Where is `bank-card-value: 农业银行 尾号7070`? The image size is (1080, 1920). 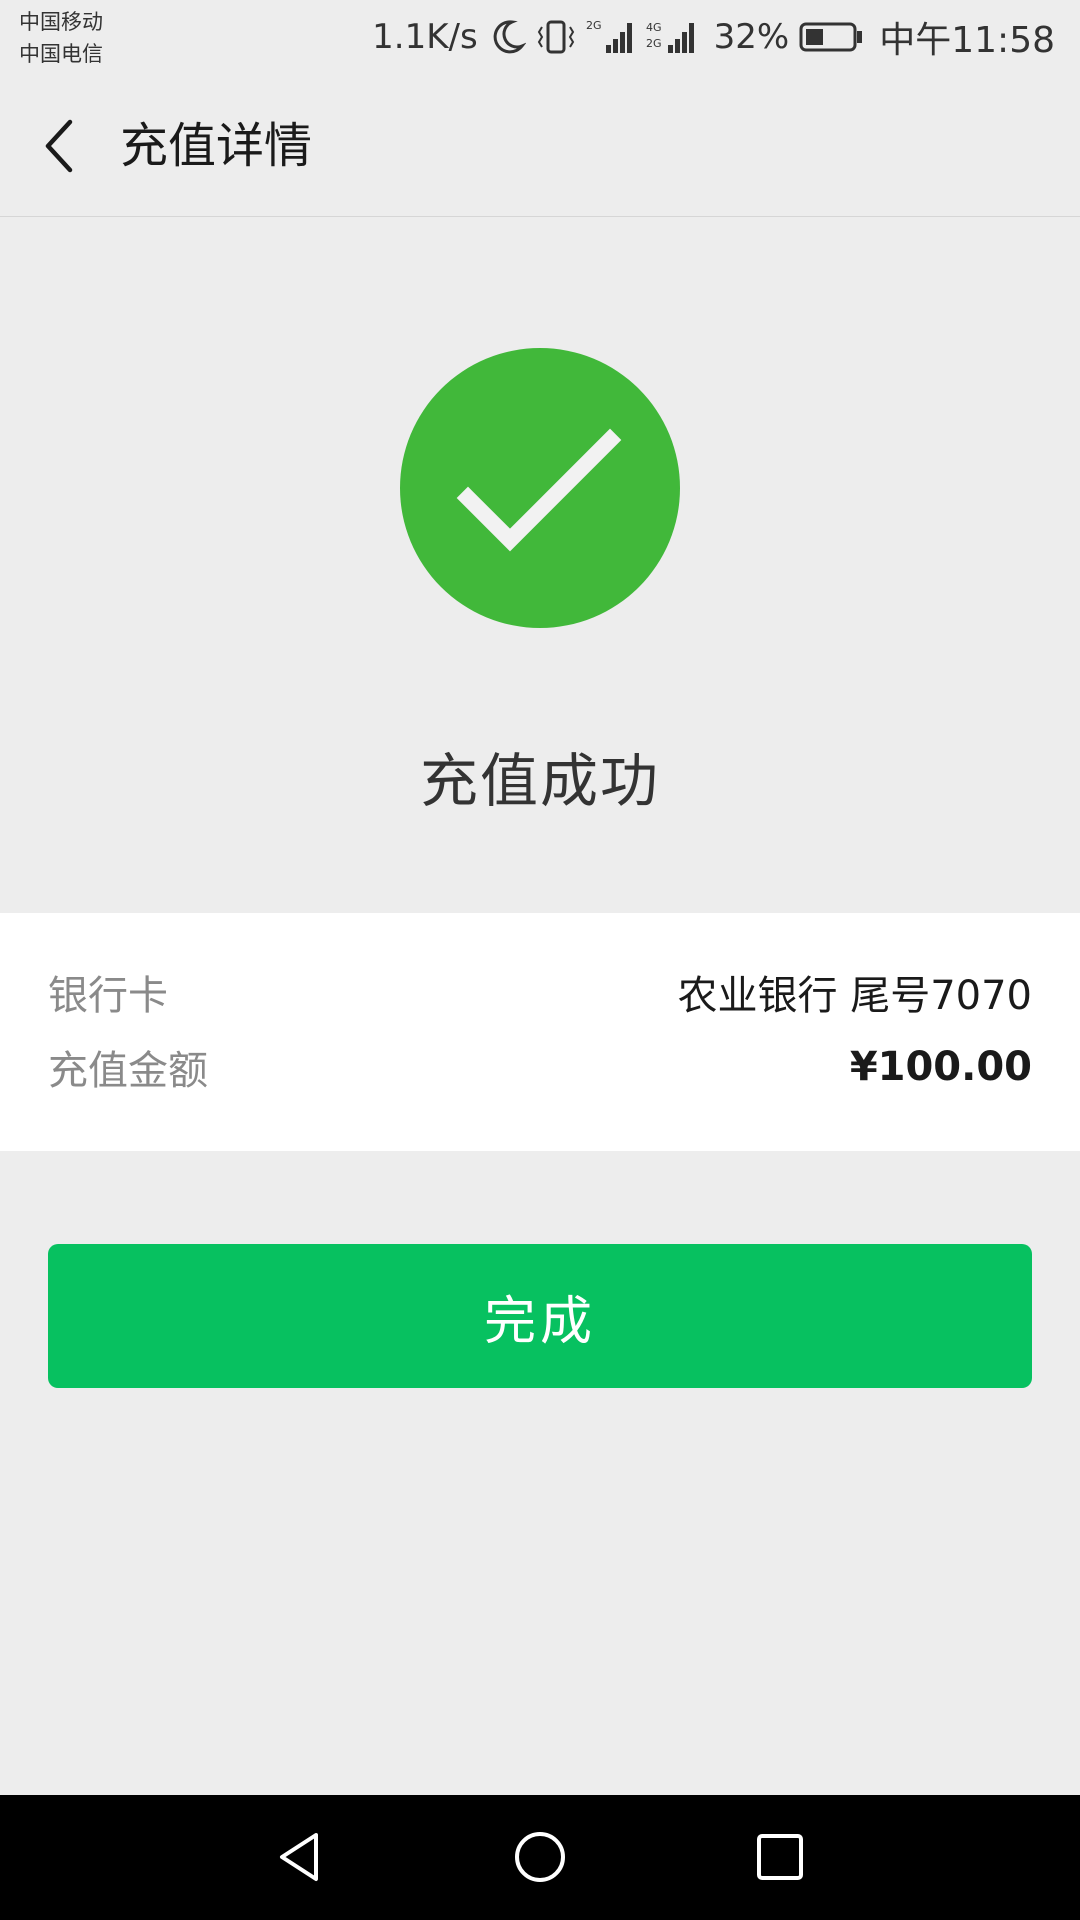 bank-card-value: 农业银行 尾号7070 is located at coordinates (854, 996).